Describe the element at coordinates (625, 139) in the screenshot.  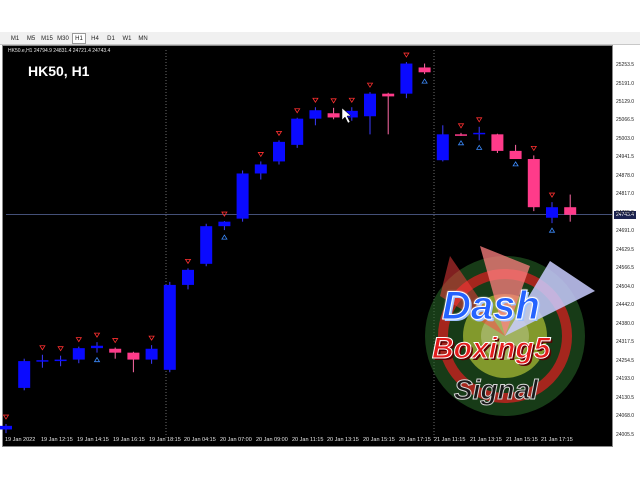
I see `price-axis-label: 25003.0` at that location.